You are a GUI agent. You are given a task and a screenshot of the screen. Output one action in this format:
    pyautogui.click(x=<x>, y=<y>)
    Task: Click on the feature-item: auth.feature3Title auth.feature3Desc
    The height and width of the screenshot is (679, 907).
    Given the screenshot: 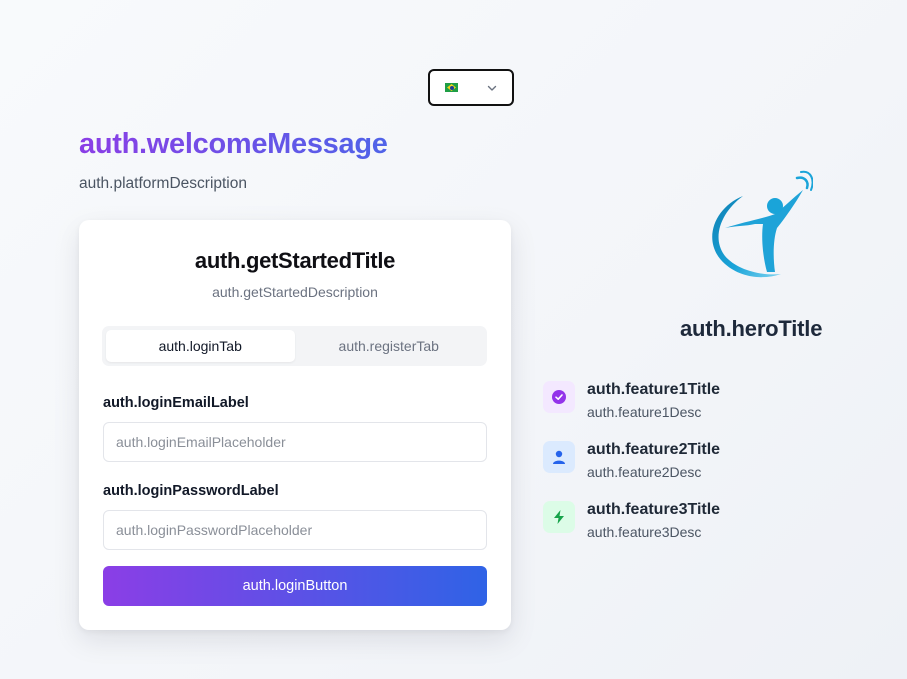 What is the action you would take?
    pyautogui.click(x=713, y=522)
    